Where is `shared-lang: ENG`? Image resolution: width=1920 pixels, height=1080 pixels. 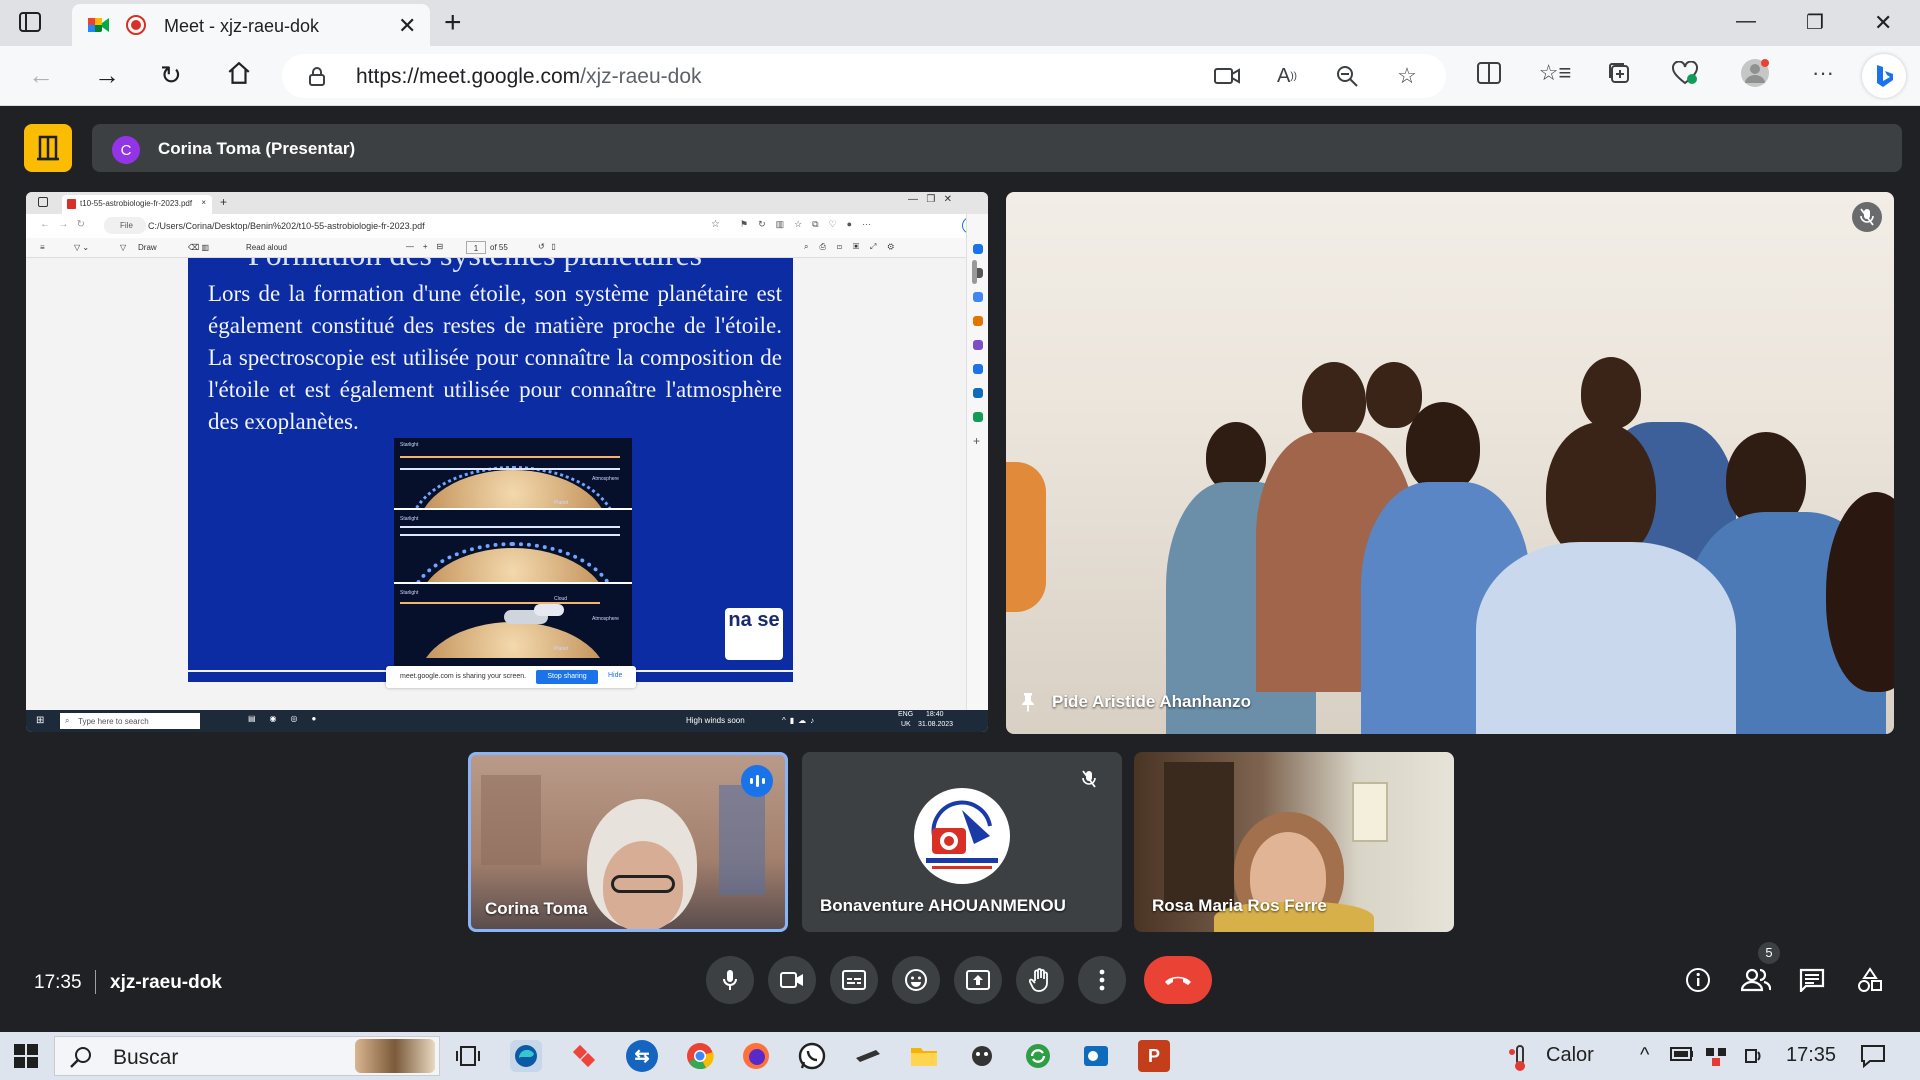
shared-lang: ENG is located at coordinates (906, 714).